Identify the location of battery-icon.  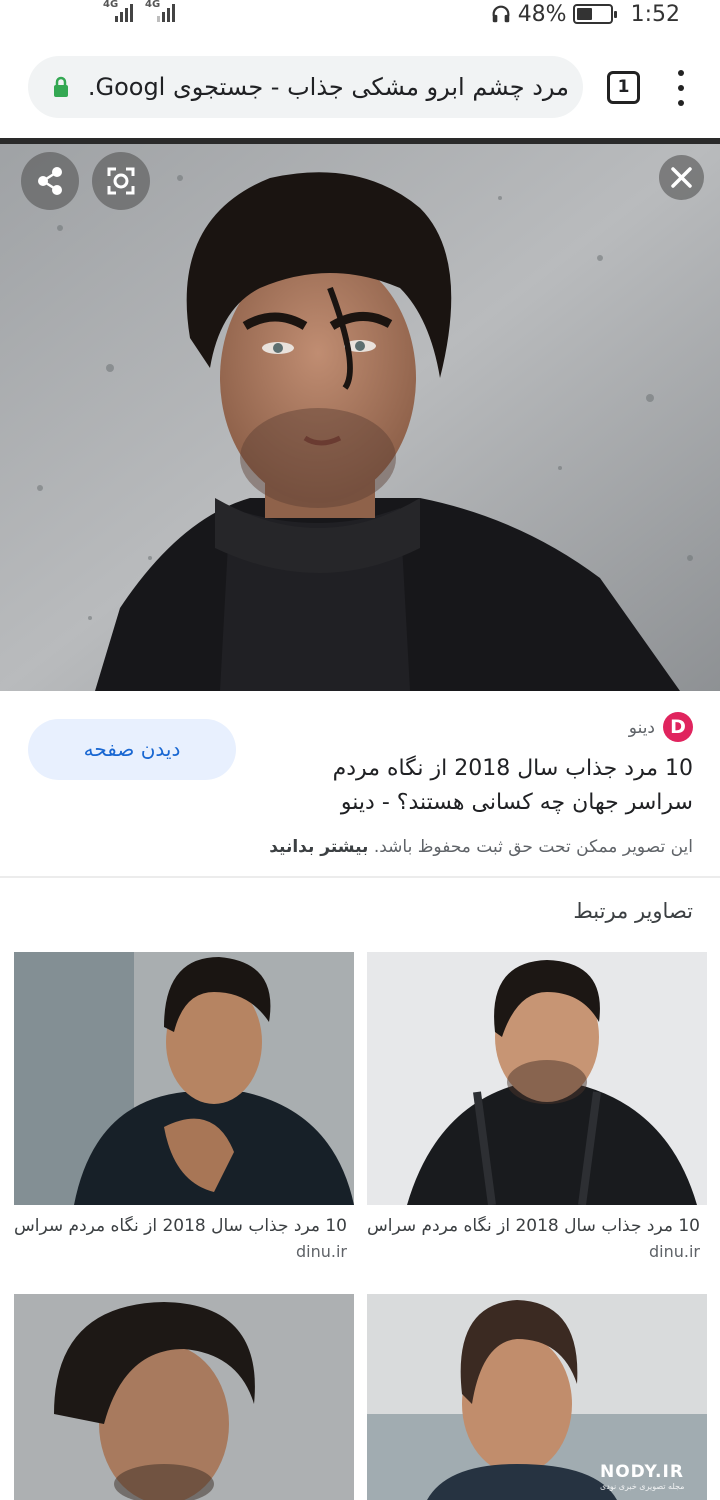
(594, 14).